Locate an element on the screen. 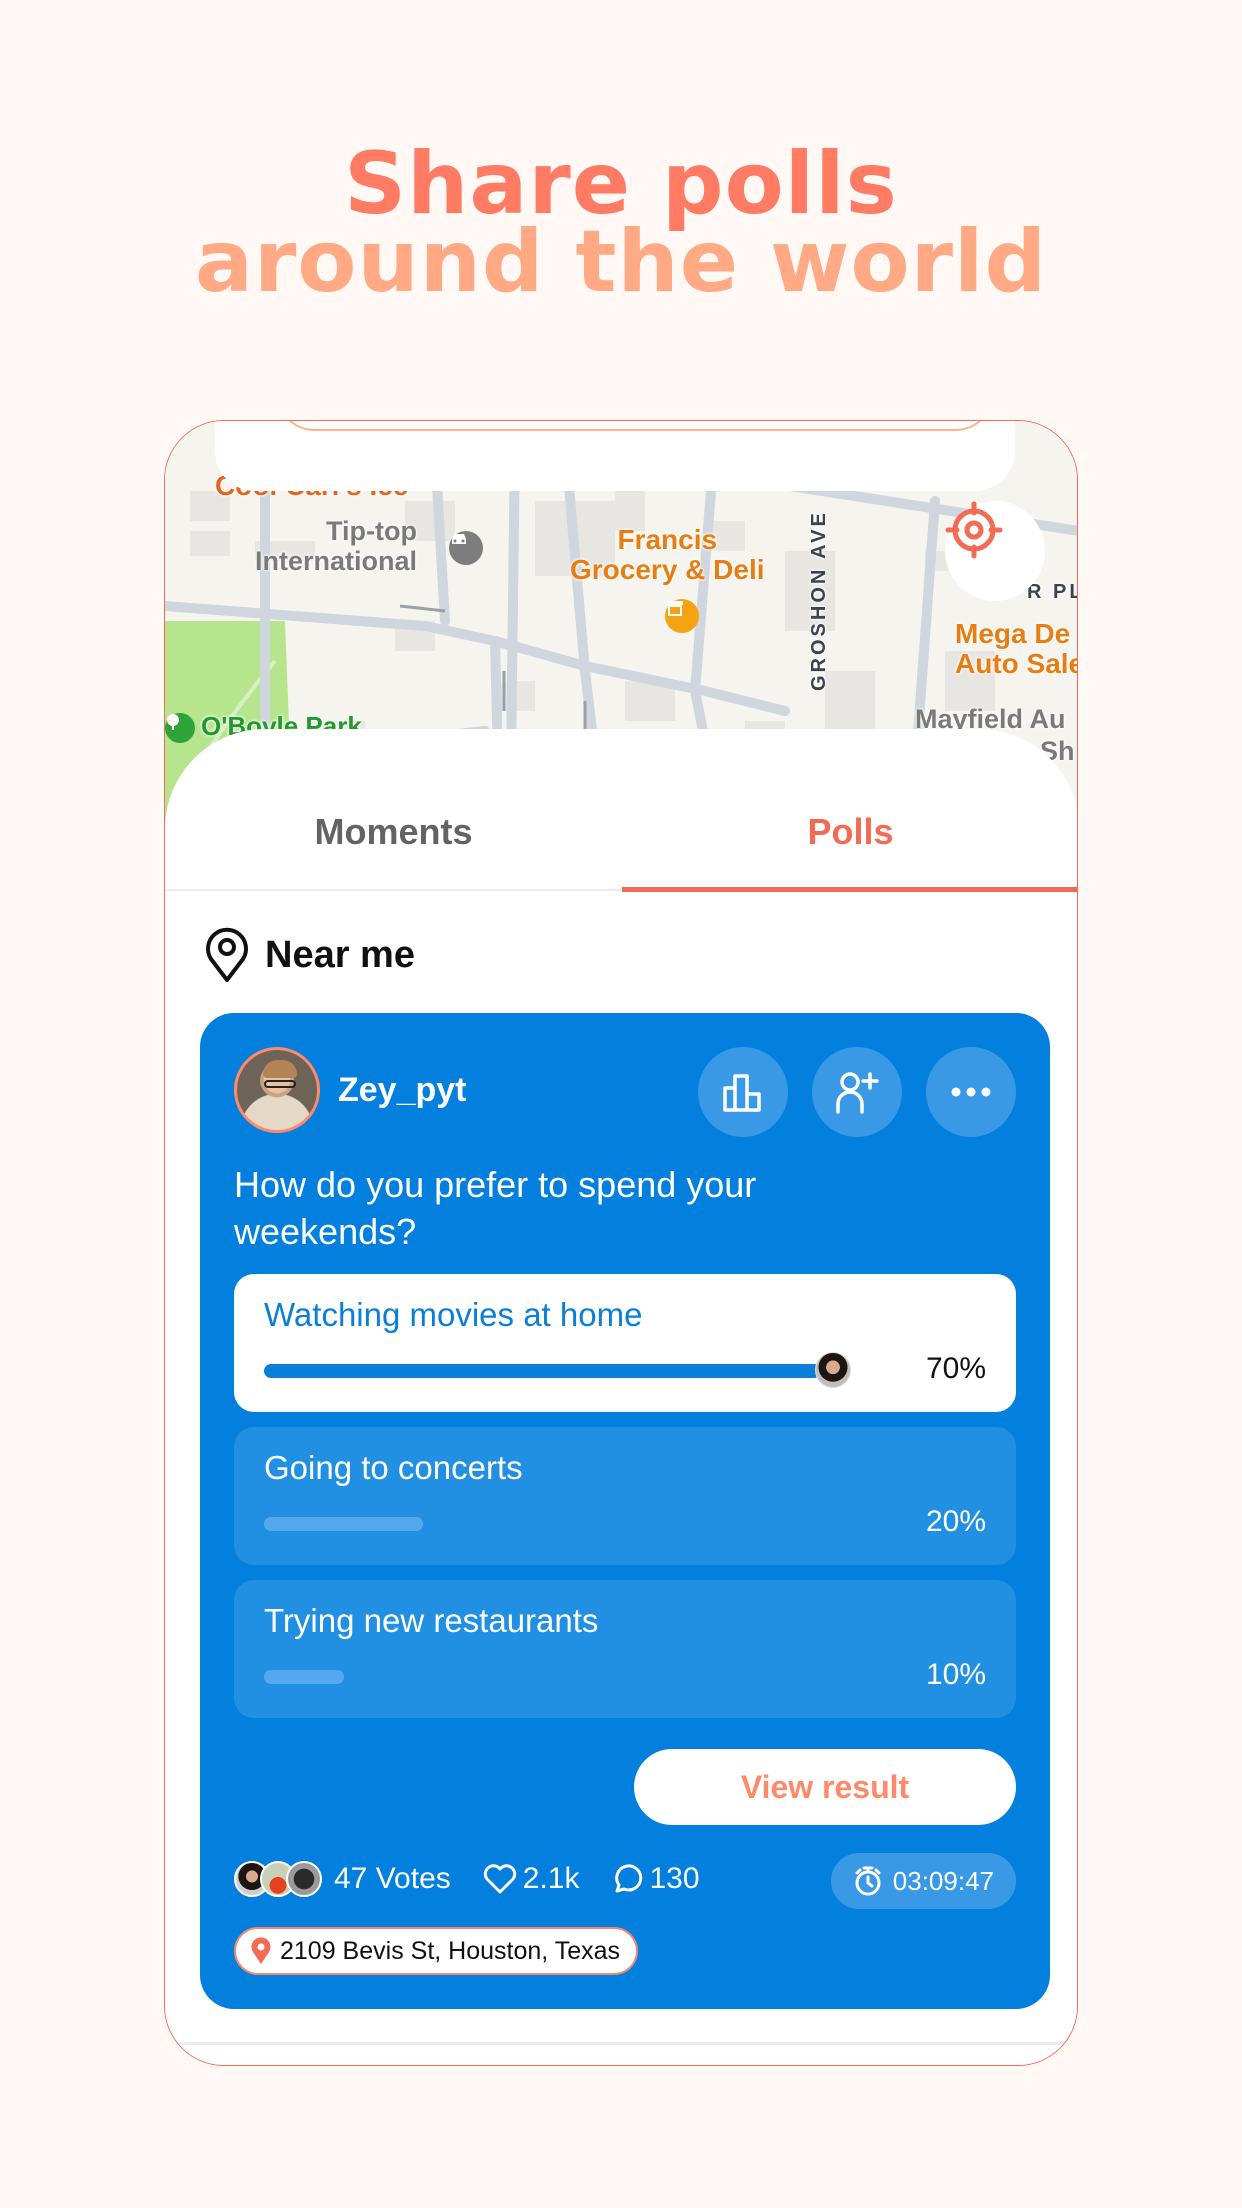  crosshair-target-icon is located at coordinates (974, 530).